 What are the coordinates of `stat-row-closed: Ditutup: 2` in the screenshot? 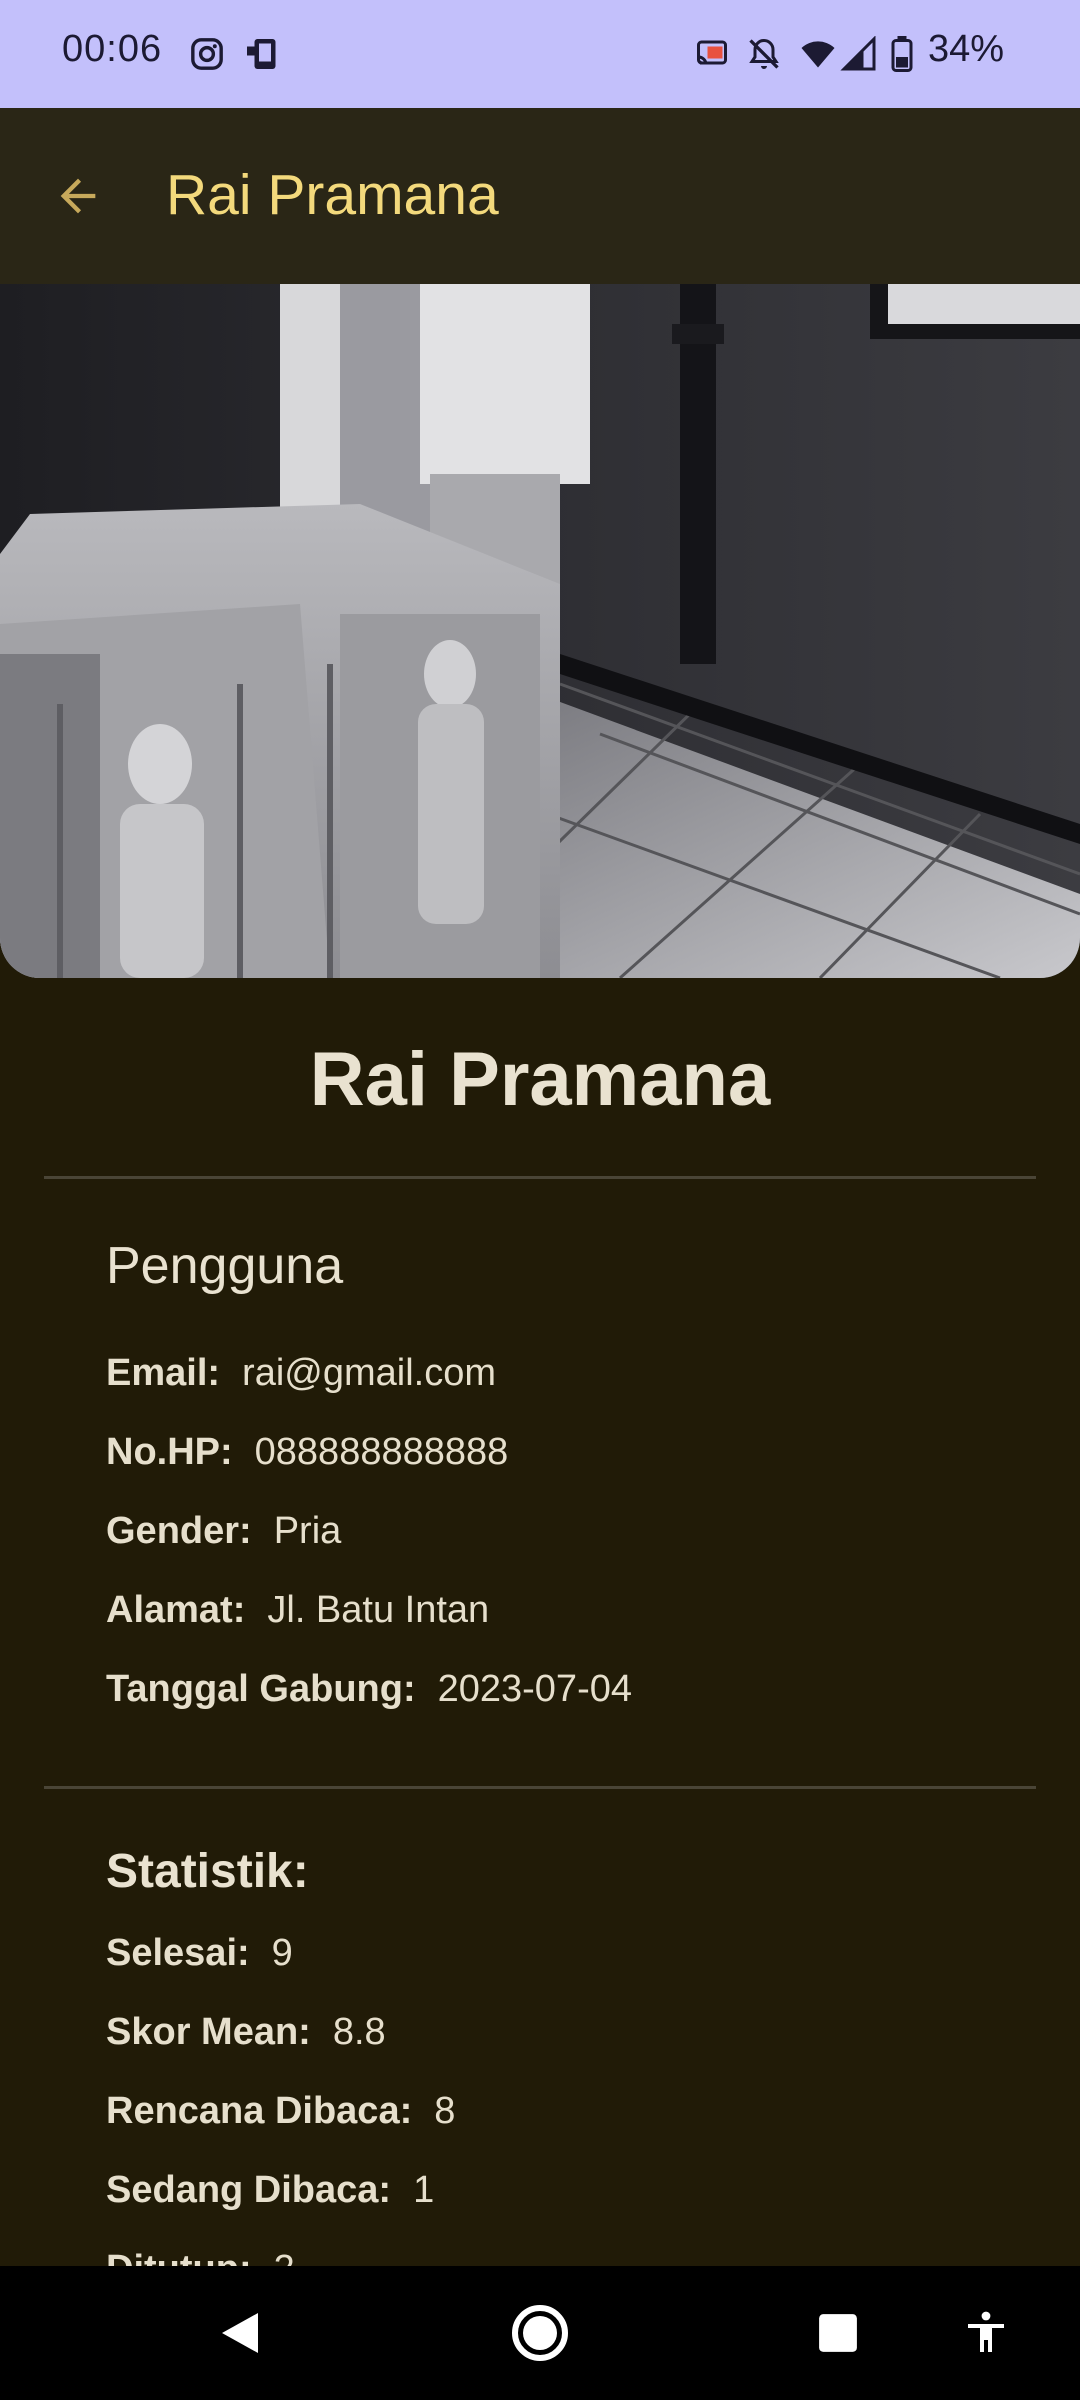 It's located at (200, 2257).